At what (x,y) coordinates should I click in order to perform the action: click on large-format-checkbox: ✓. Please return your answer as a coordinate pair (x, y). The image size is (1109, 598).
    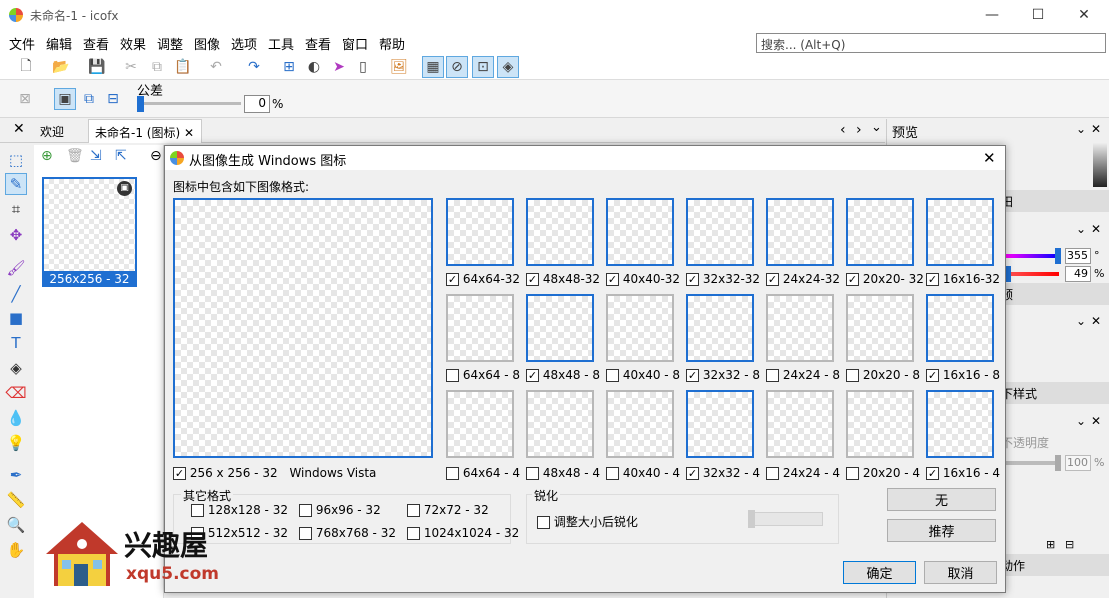
    Looking at the image, I should click on (179, 473).